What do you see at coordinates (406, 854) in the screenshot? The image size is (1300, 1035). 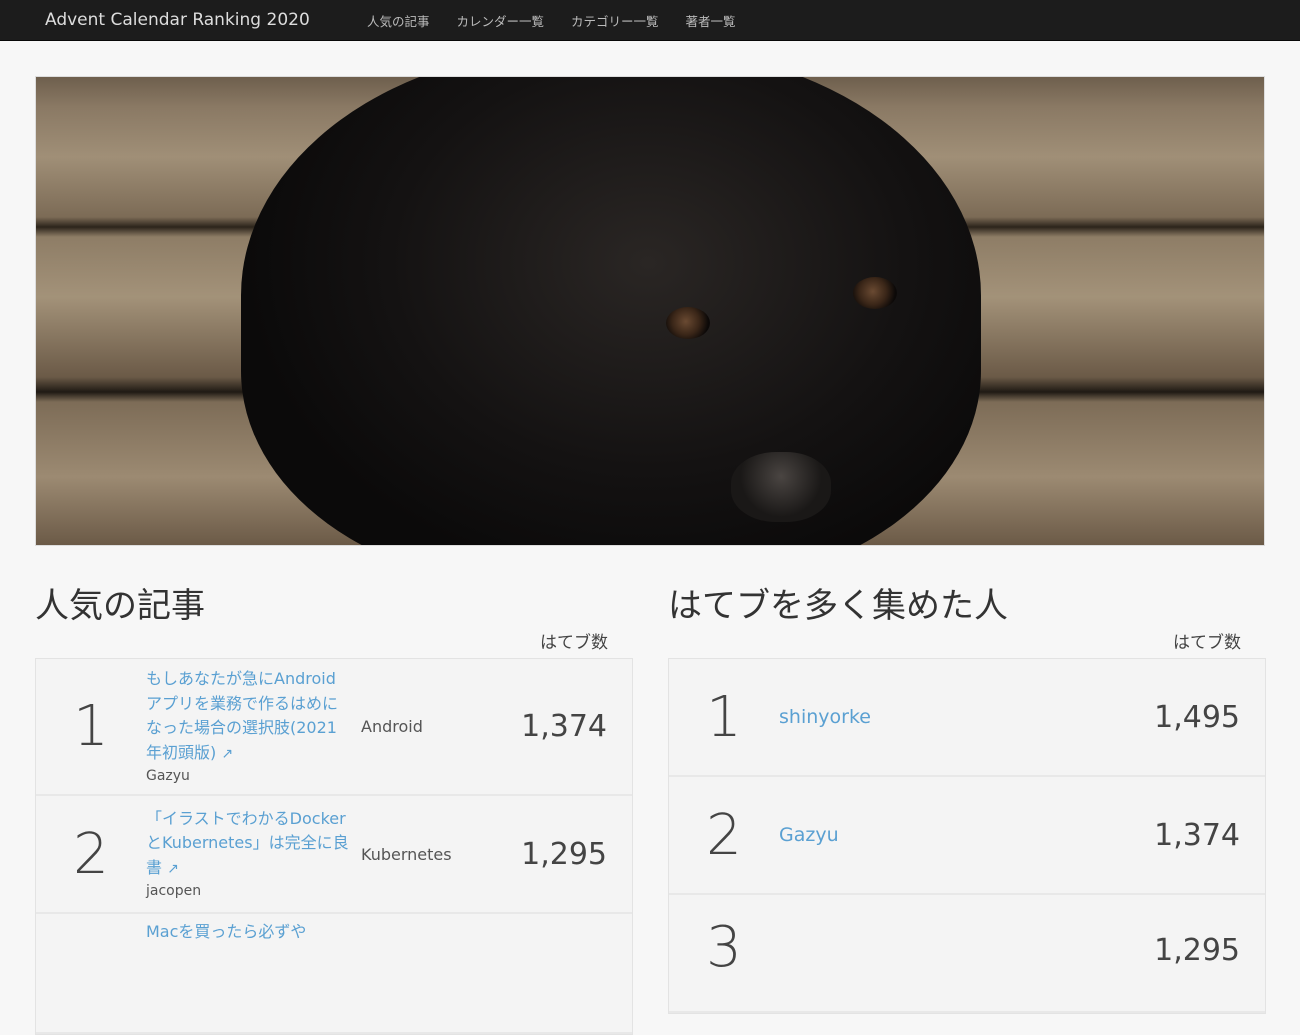 I see `category: Kubernetes` at bounding box center [406, 854].